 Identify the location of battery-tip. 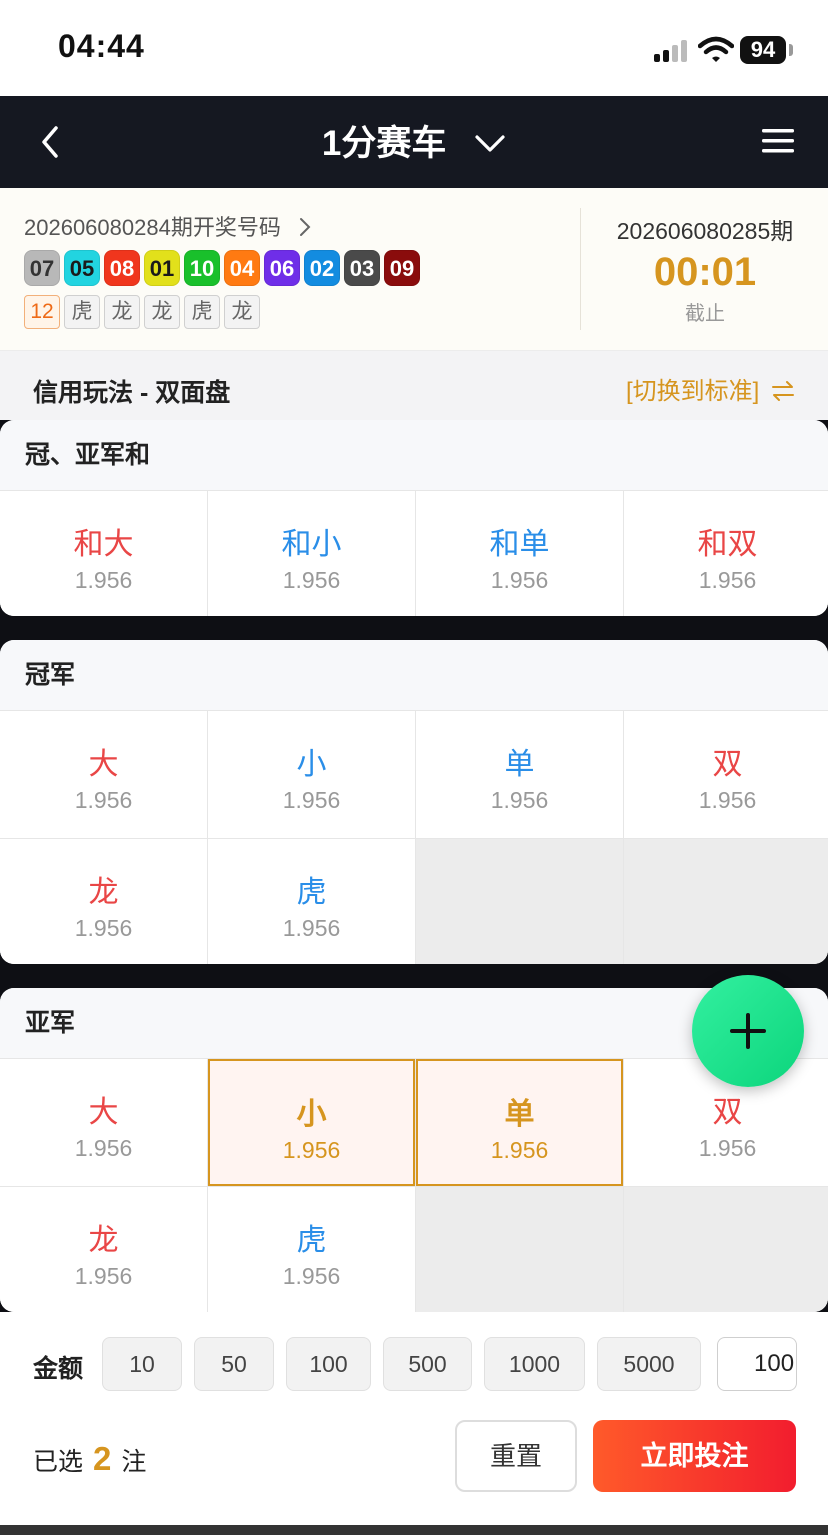
(791, 50).